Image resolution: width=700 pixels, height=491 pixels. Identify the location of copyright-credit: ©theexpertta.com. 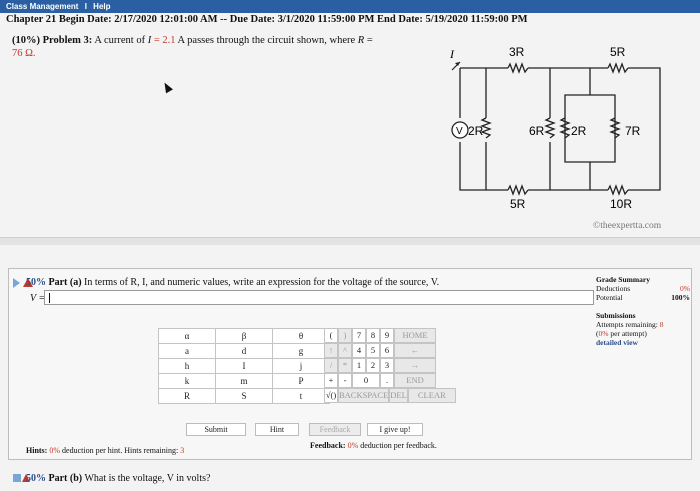
(627, 226).